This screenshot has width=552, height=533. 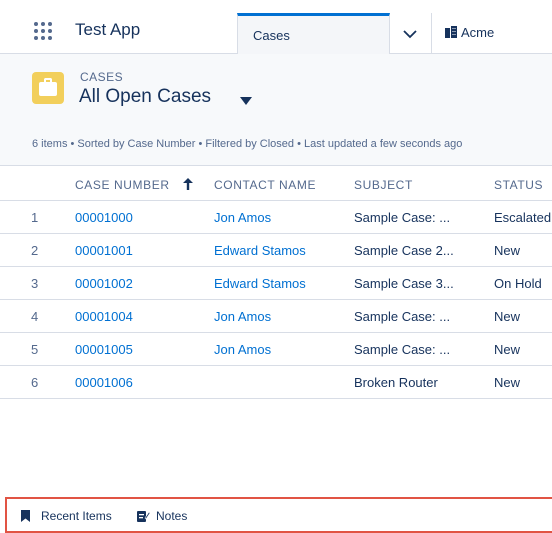 I want to click on row-number: 5, so click(x=35, y=349).